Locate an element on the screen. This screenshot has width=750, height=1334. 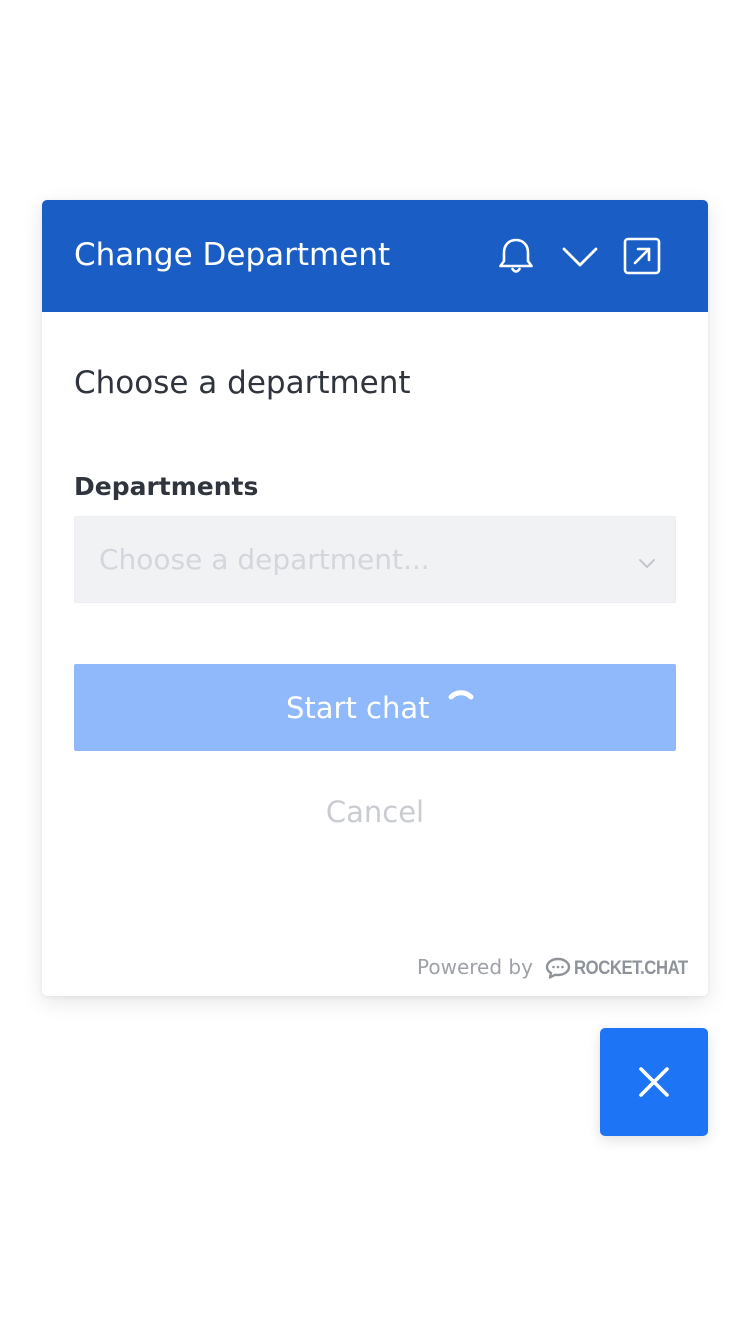
powered-by-footer: Powered by ROCKET.CHAT is located at coordinates (552, 969).